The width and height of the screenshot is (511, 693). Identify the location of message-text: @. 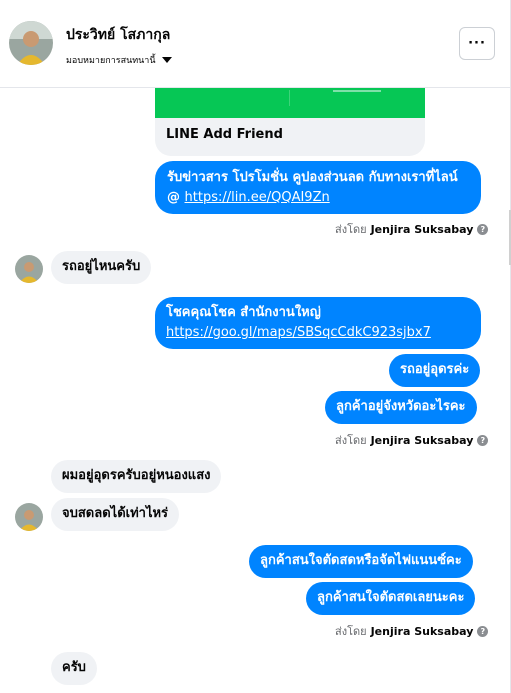
(176, 197).